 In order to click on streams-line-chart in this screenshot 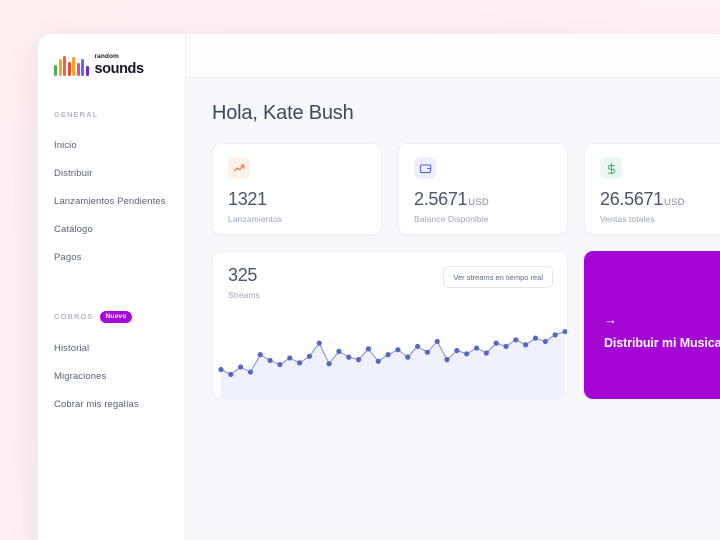, I will do `click(390, 354)`.